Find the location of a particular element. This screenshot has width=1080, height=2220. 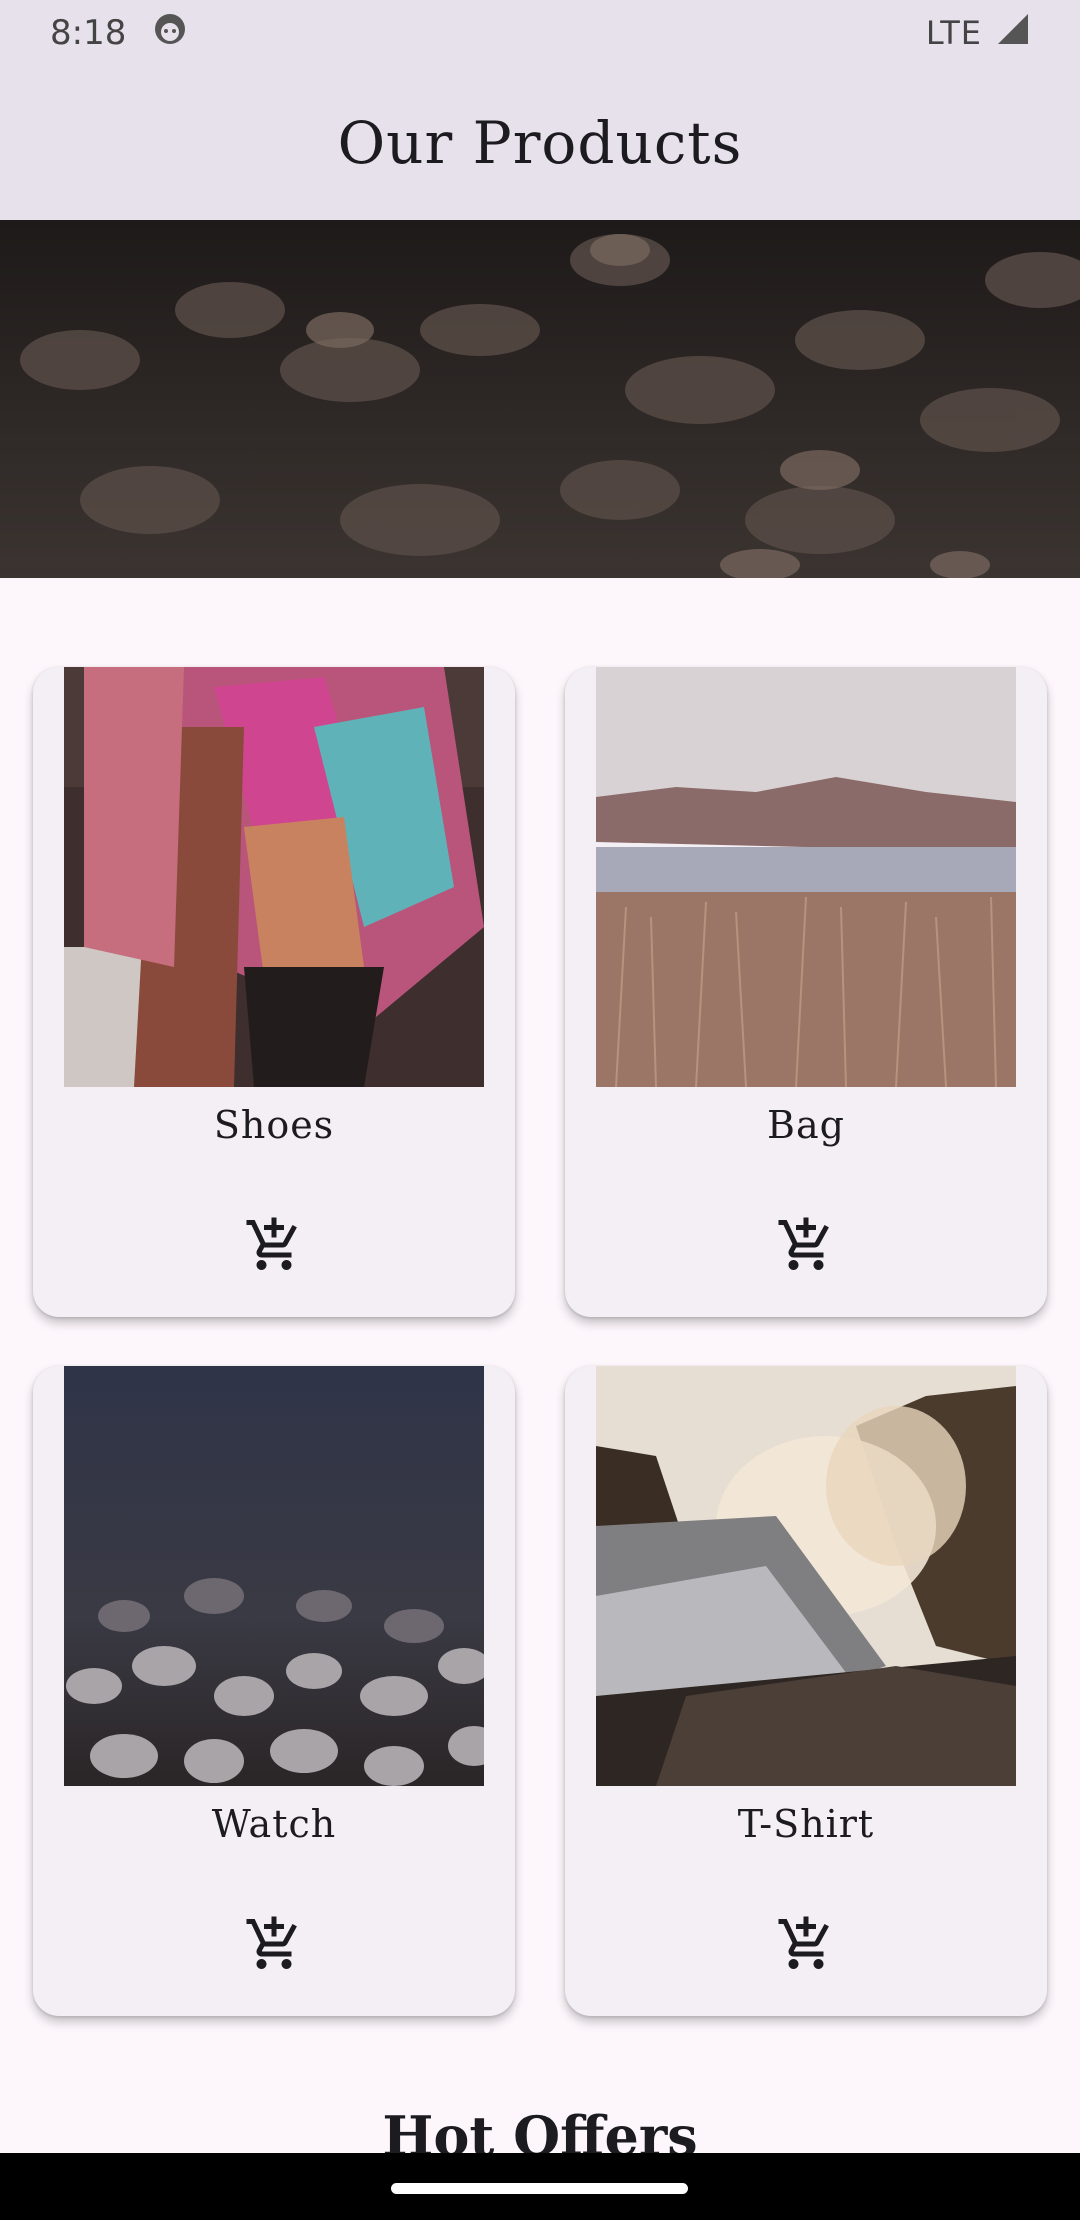

home-gesture-handle is located at coordinates (539, 2188).